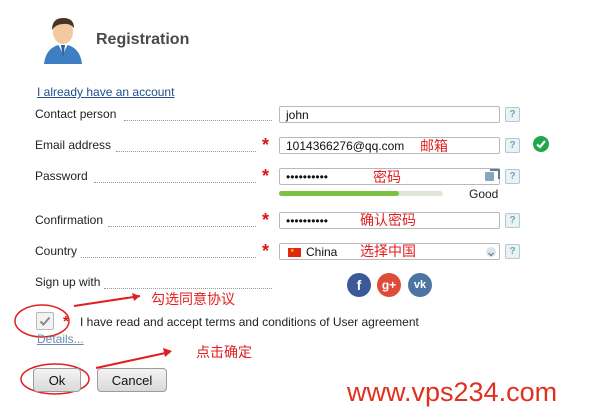  Describe the element at coordinates (388, 251) in the screenshot. I see `country-annotation: 选择中国` at that location.